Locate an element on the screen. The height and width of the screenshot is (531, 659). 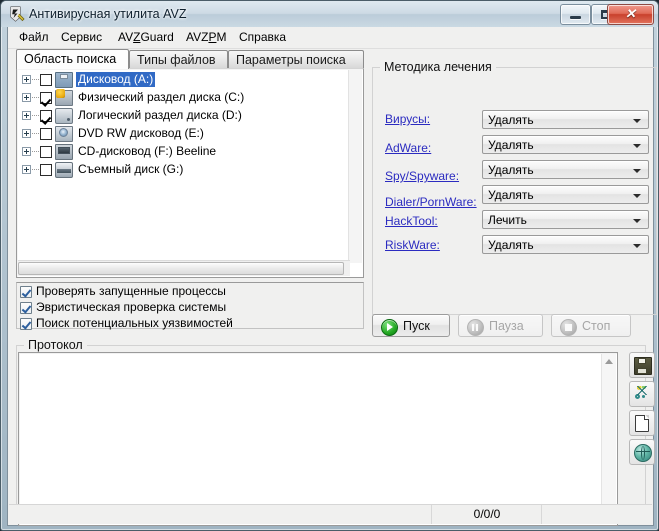
combo-dialer-pornware: Удалять is located at coordinates (565, 194).